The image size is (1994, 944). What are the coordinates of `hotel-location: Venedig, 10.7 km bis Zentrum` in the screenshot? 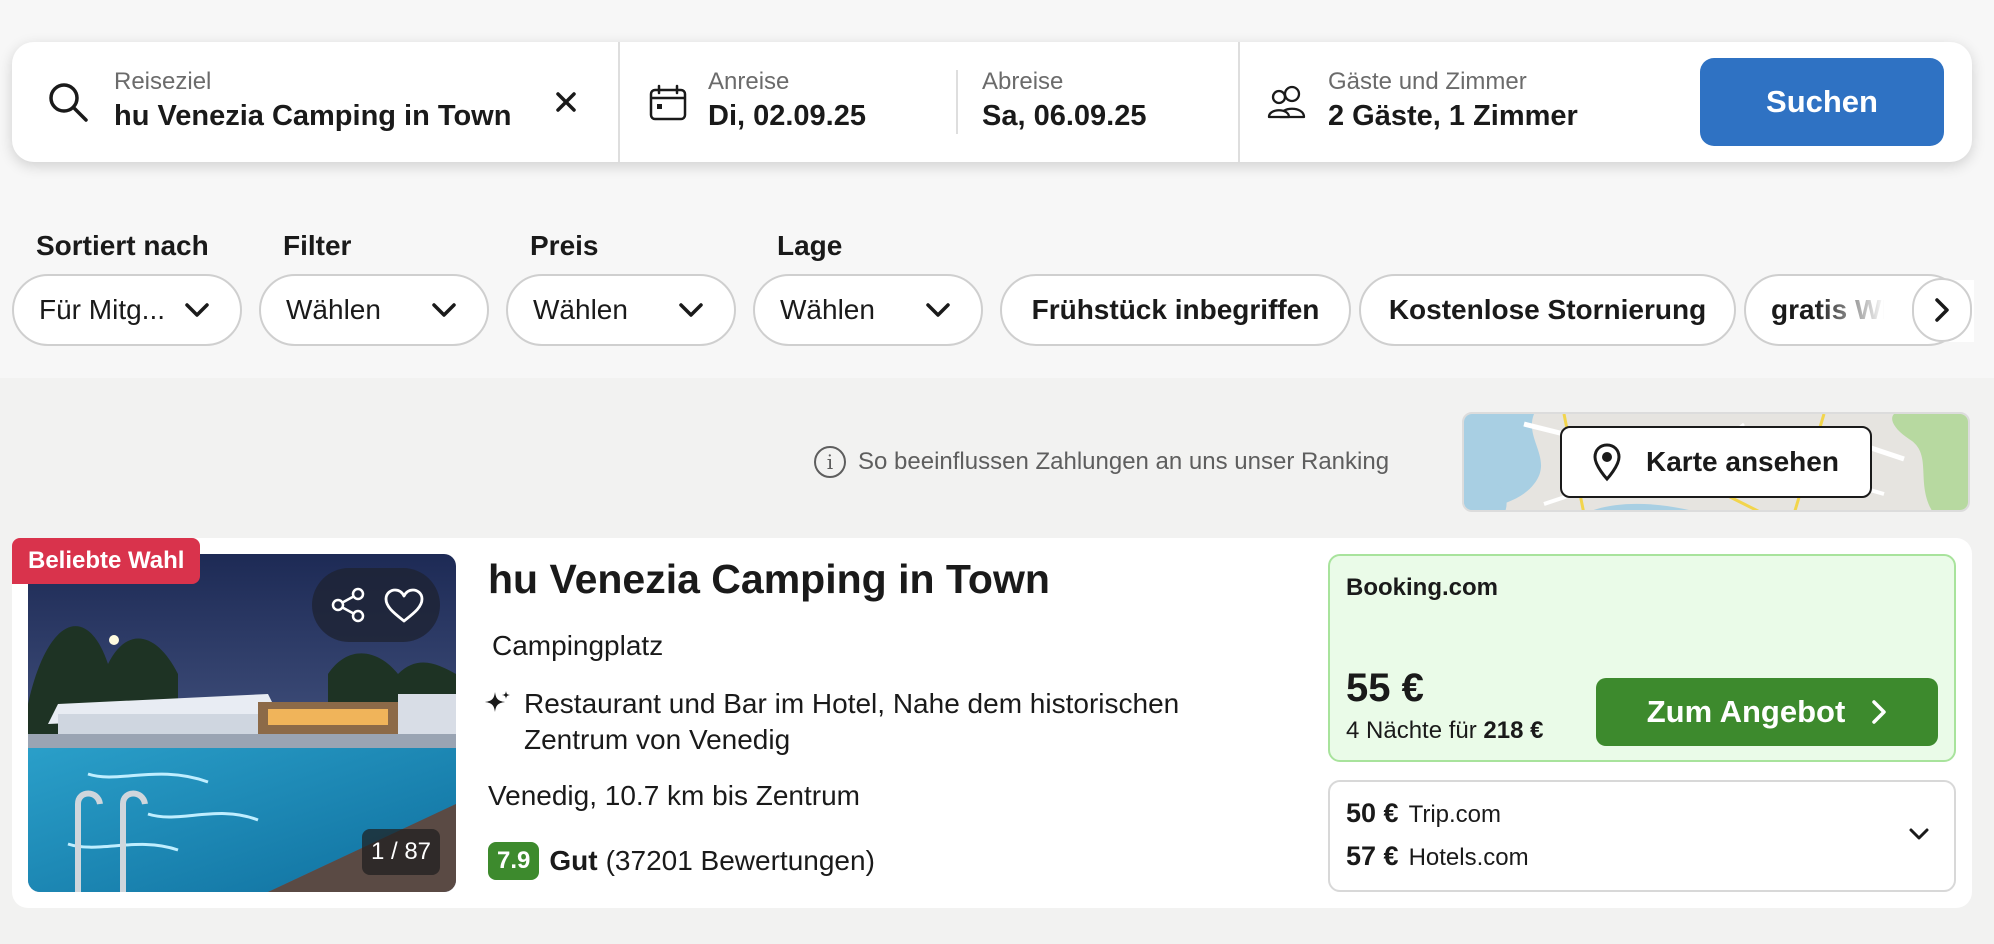 It's located at (674, 795).